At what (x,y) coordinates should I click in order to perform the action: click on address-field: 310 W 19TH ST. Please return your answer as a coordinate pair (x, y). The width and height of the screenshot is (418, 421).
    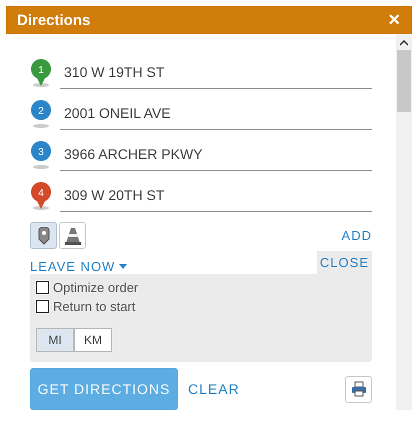
    Looking at the image, I should click on (216, 72).